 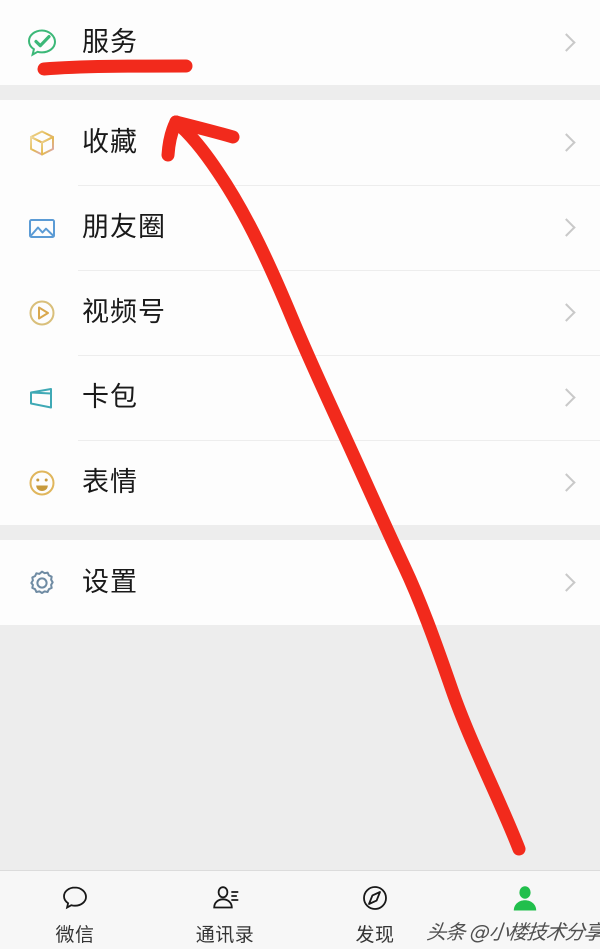 I want to click on menu-item-stickers: 表情, so click(x=300, y=482).